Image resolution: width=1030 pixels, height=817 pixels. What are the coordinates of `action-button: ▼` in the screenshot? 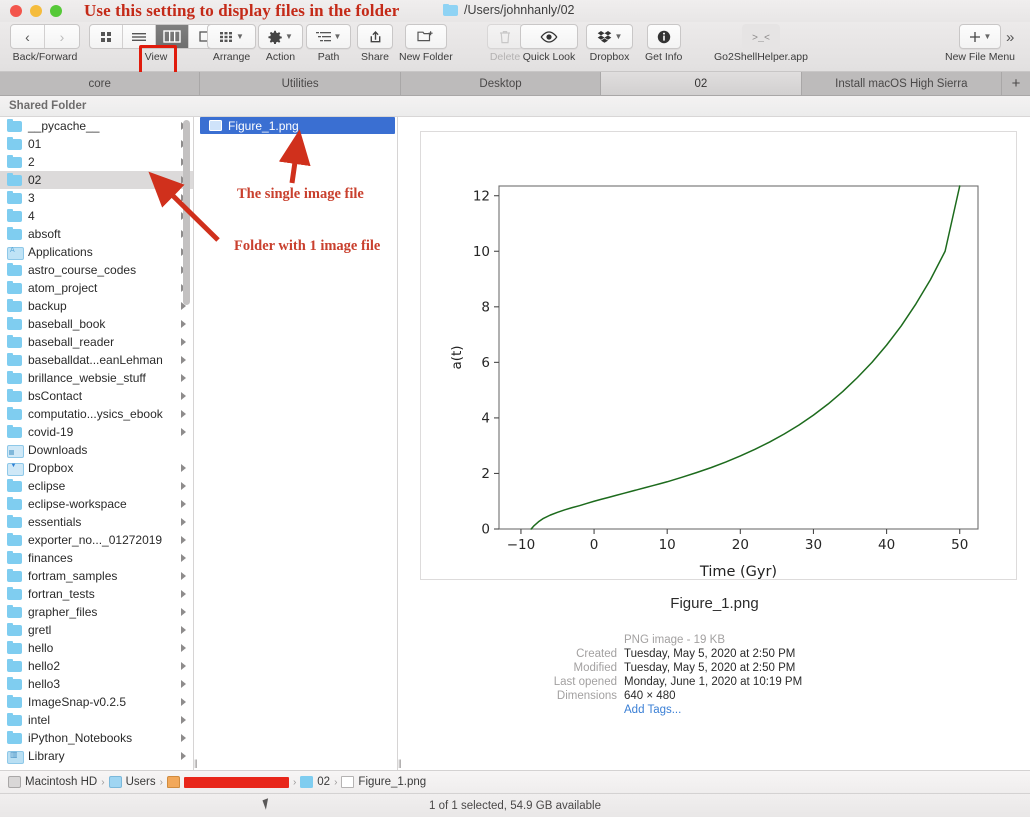 It's located at (280, 36).